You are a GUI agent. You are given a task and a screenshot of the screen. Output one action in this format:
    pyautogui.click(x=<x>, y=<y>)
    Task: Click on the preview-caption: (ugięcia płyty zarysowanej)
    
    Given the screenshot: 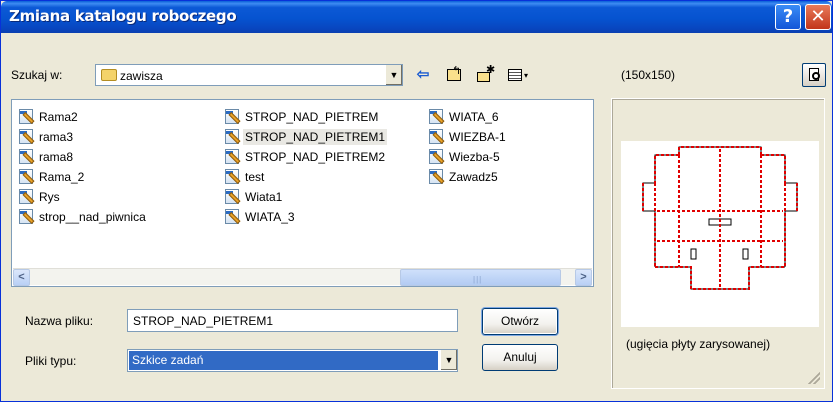 What is the action you would take?
    pyautogui.click(x=698, y=344)
    